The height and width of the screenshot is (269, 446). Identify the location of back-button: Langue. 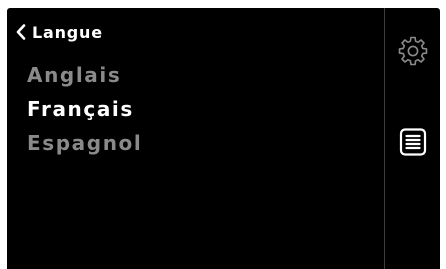
(59, 32).